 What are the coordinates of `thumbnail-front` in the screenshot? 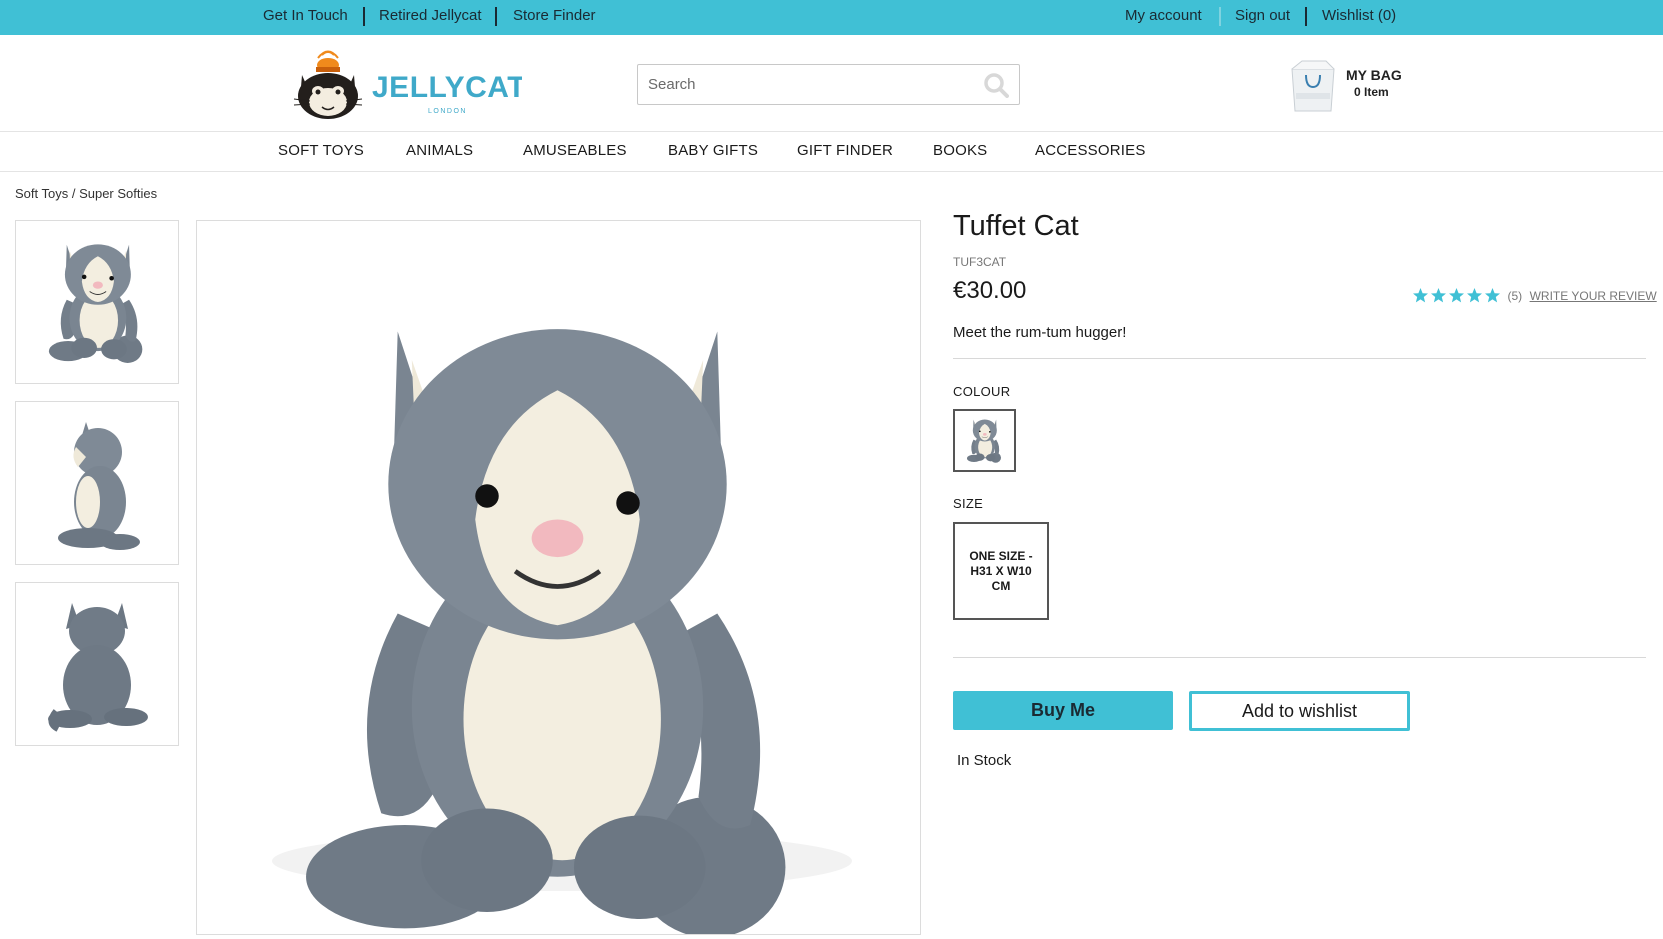 It's located at (97, 302).